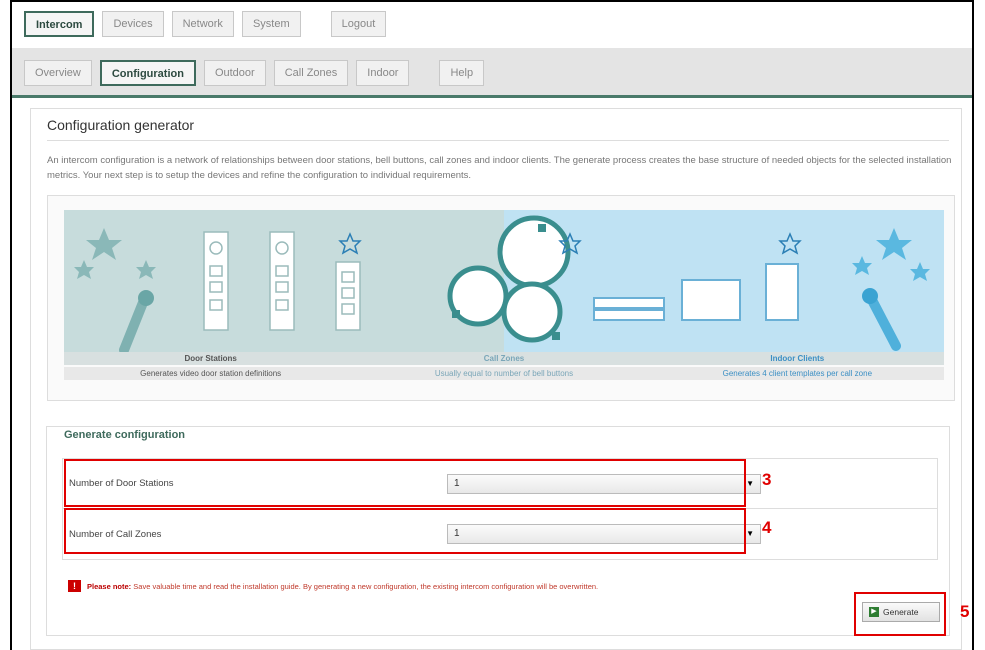 The width and height of the screenshot is (985, 650). I want to click on annotation-3: 3, so click(767, 479).